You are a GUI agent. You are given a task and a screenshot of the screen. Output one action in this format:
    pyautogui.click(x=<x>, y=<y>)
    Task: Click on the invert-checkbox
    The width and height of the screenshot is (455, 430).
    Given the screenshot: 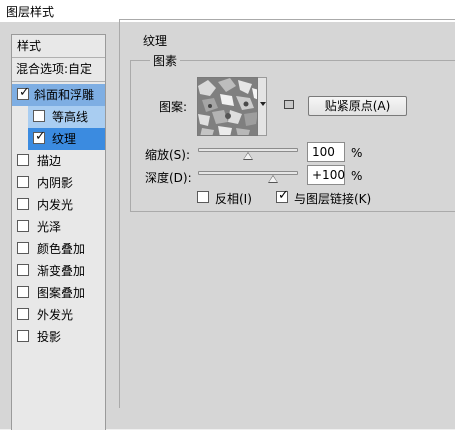 What is the action you would take?
    pyautogui.click(x=203, y=197)
    